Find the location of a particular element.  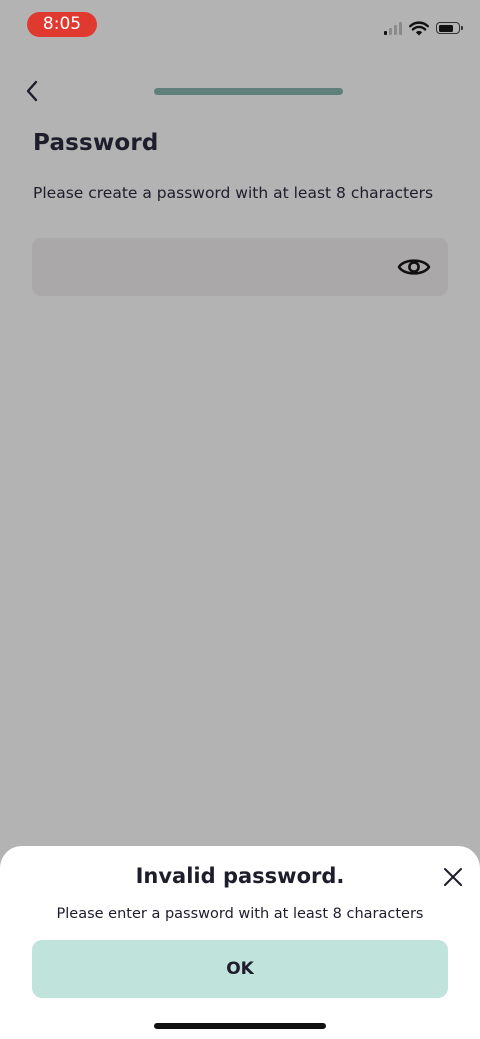

password-input is located at coordinates (220, 268).